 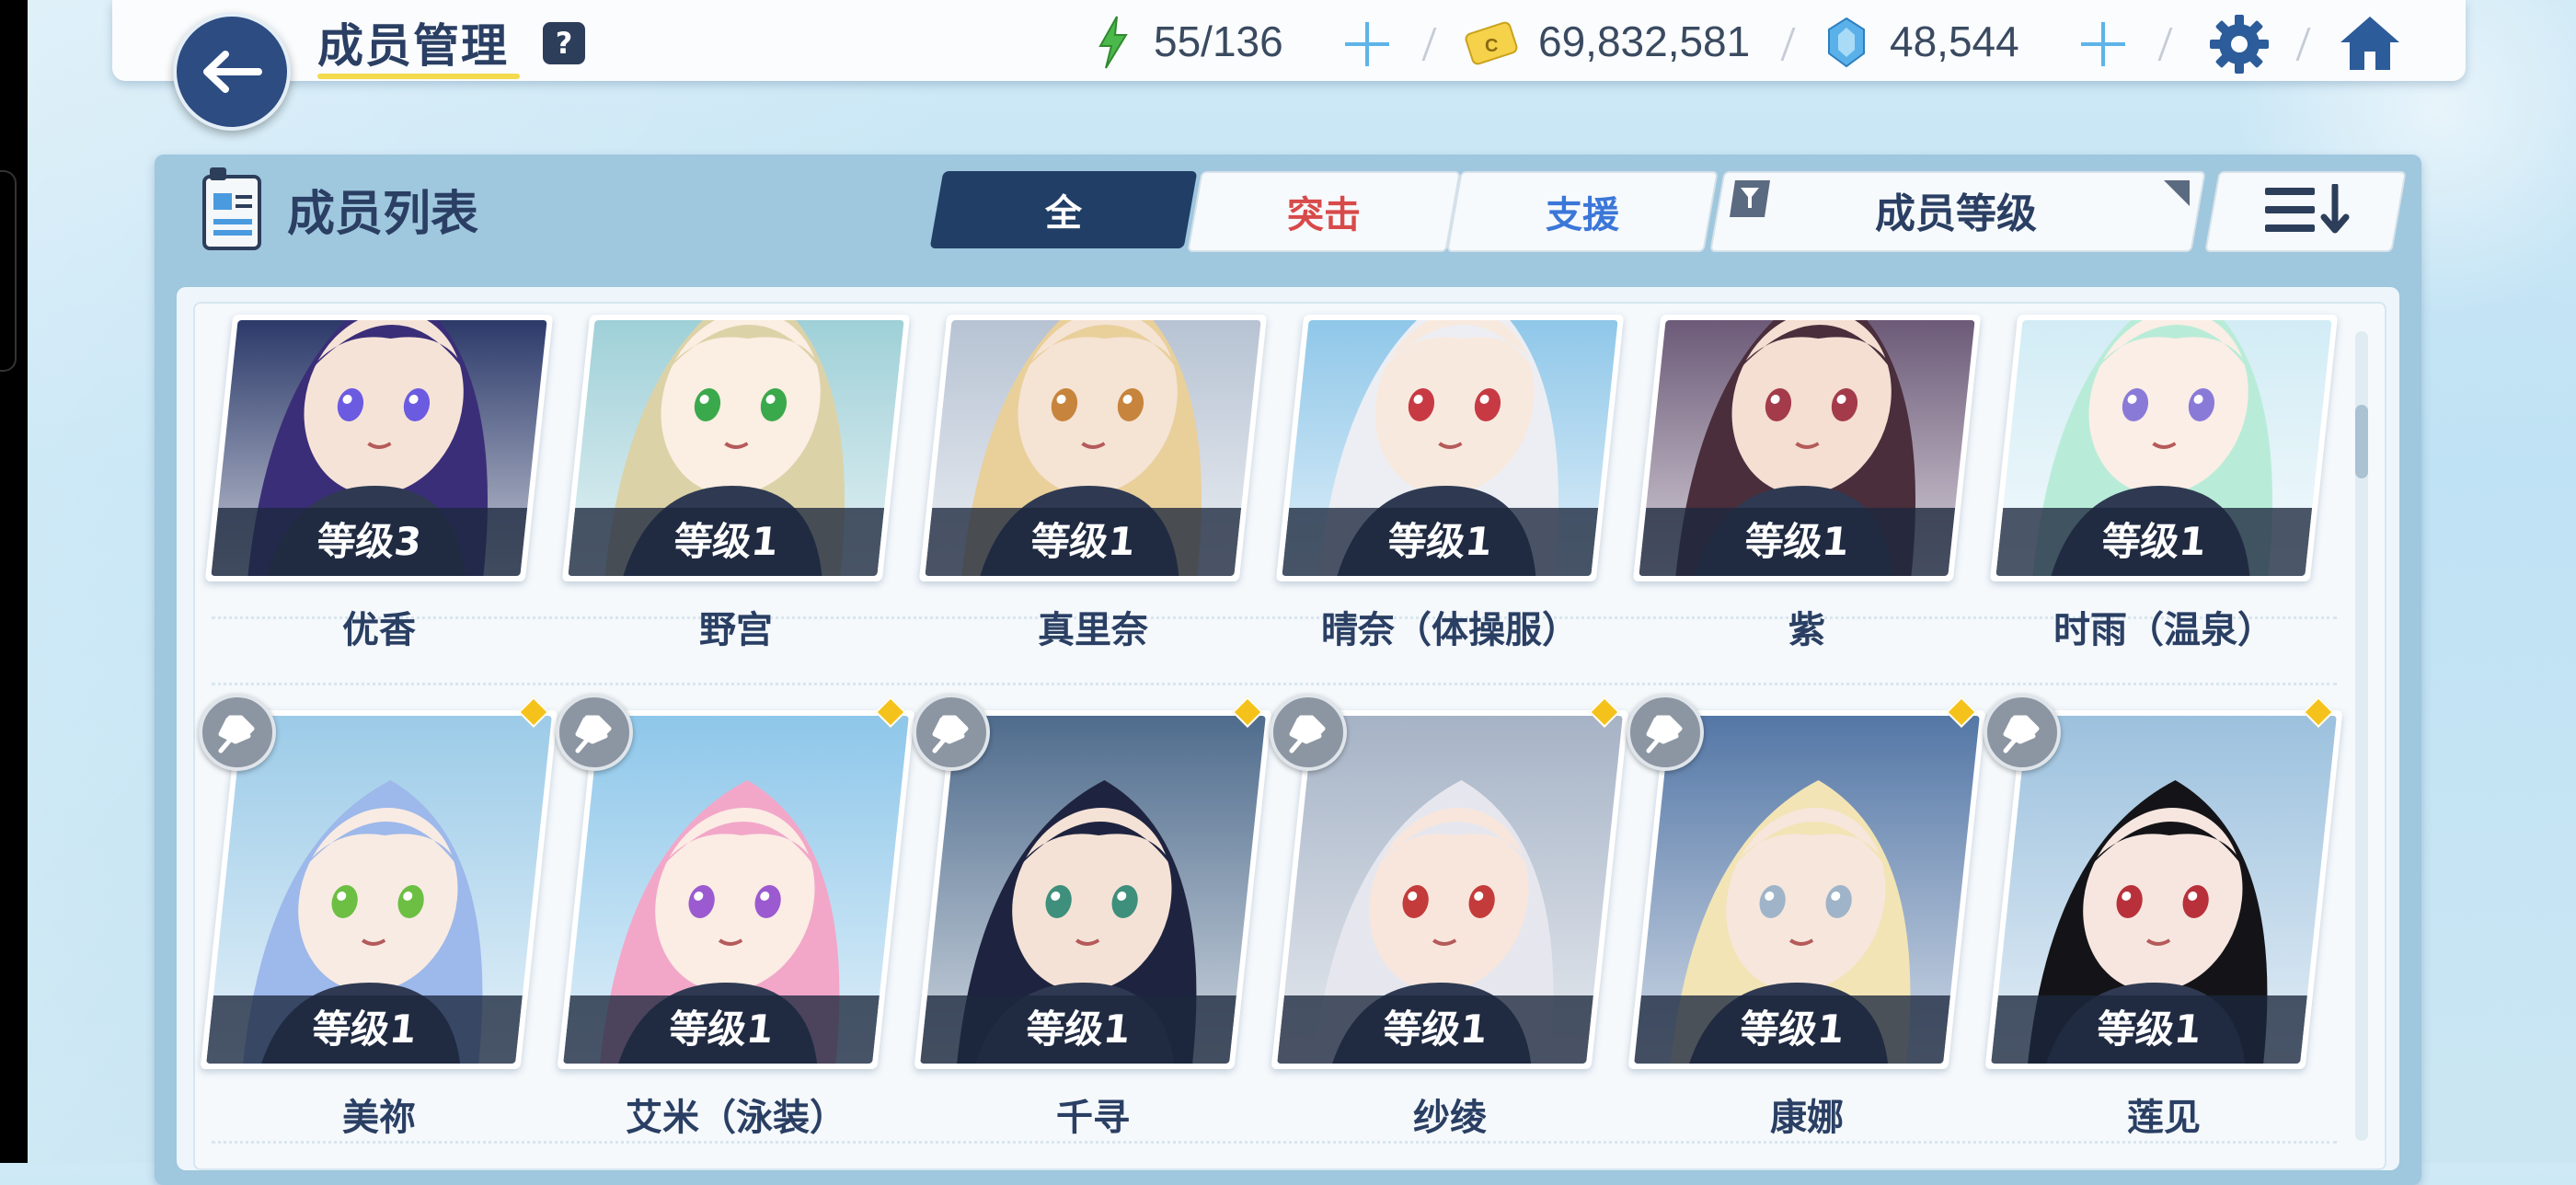 What do you see at coordinates (1367, 44) in the screenshot?
I see `add-stamina-button` at bounding box center [1367, 44].